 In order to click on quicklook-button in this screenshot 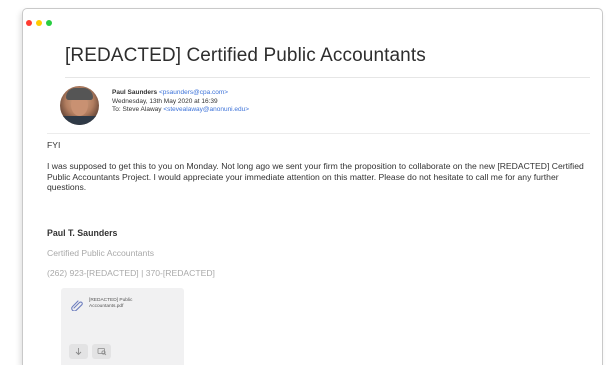, I will do `click(101, 351)`.